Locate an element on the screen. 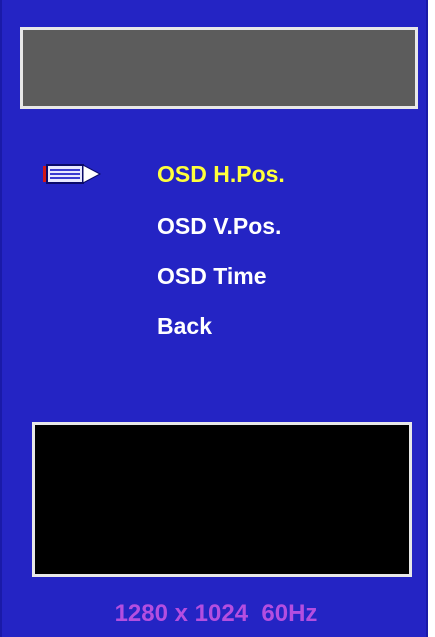 This screenshot has height=637, width=435. pencil-pointer-icon is located at coordinates (72, 174).